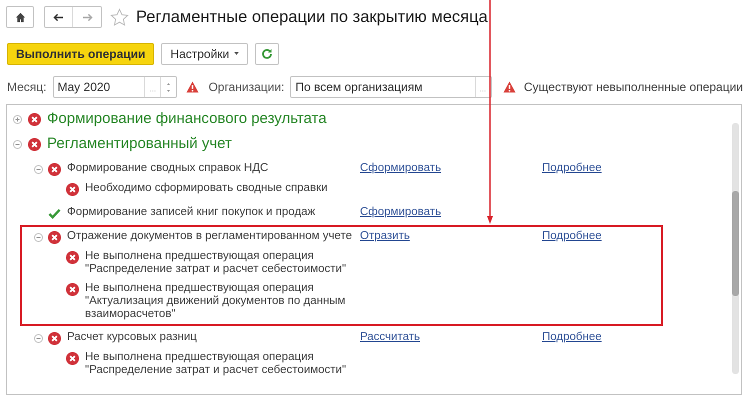  Describe the element at coordinates (209, 236) in the screenshot. I see `operation-label: Отражение документов в регламентированном учете` at that location.